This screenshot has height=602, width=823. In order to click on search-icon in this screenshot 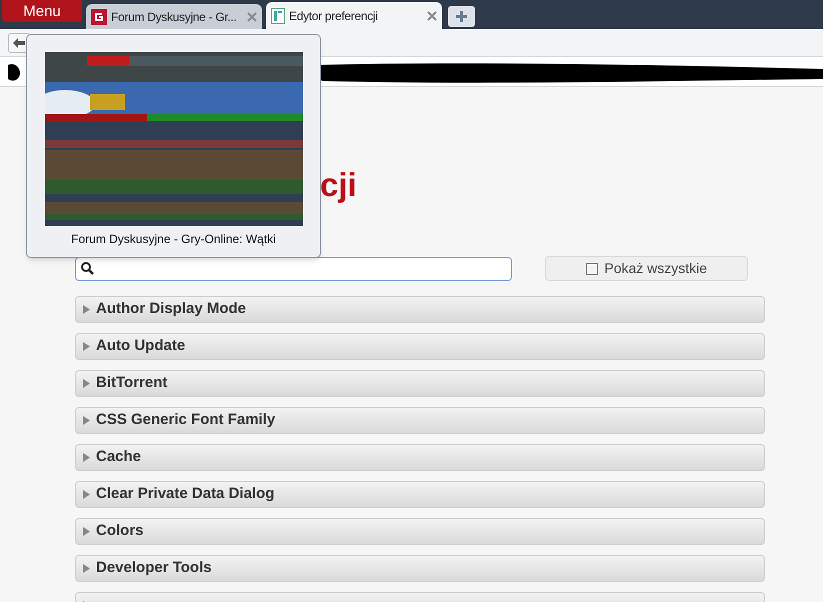, I will do `click(87, 268)`.